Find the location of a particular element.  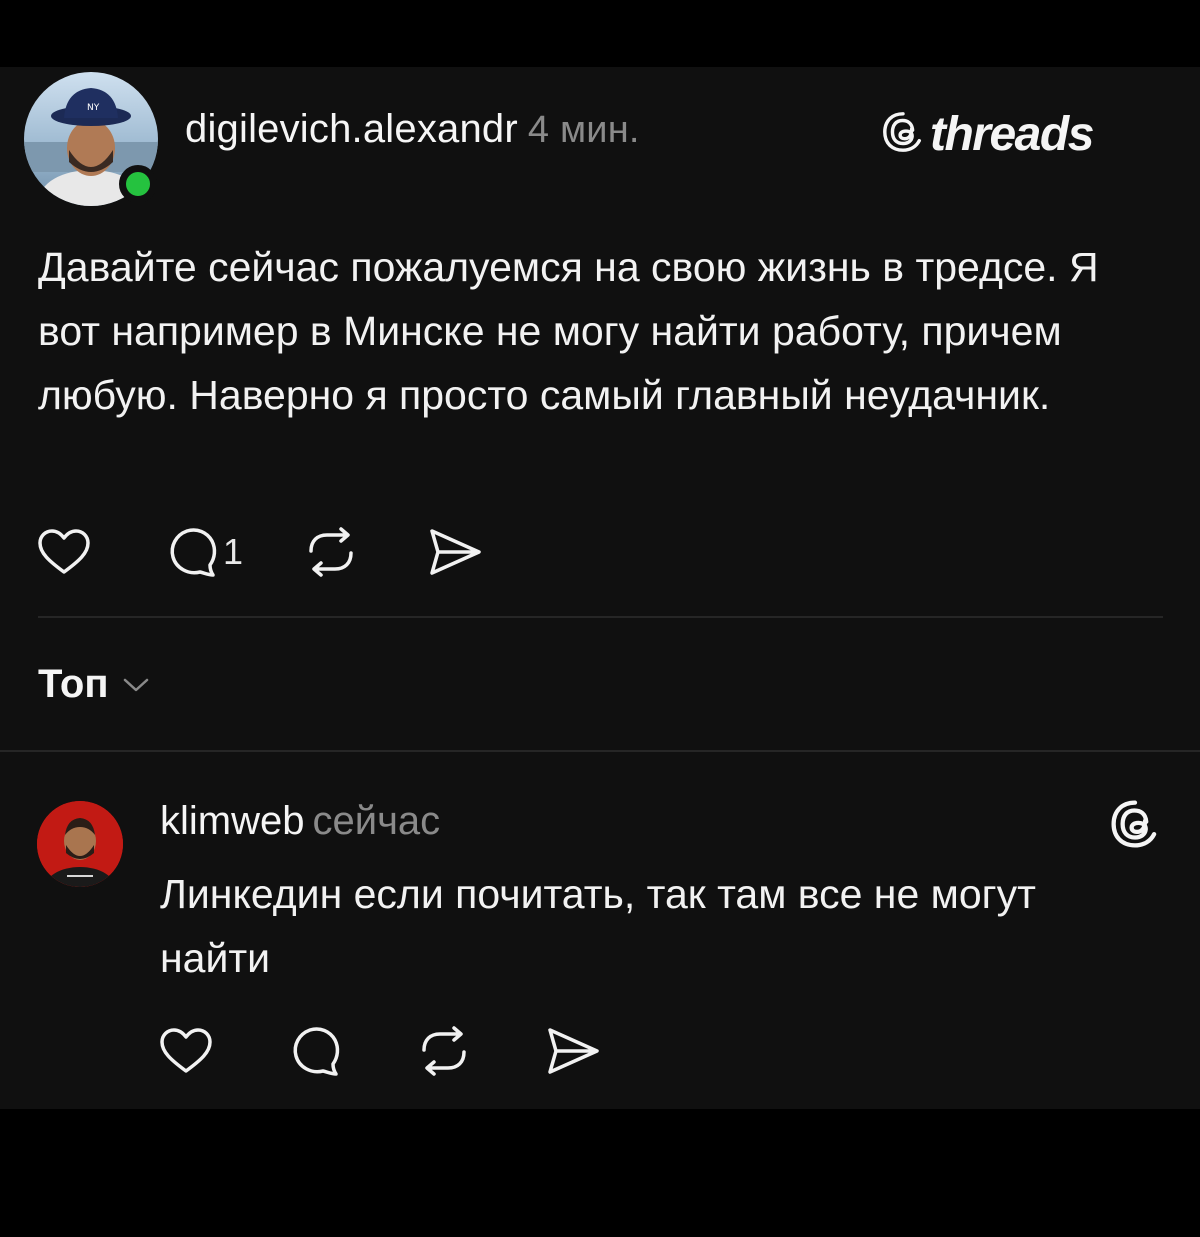

svg-text: NY is located at coordinates (93, 108).